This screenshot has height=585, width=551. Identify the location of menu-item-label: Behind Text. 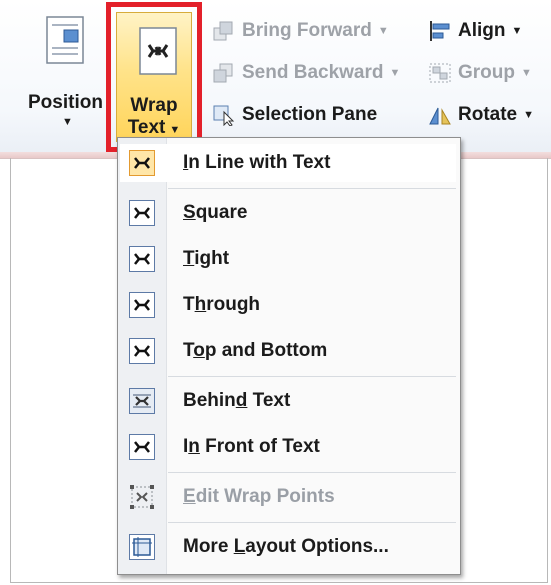
(237, 400).